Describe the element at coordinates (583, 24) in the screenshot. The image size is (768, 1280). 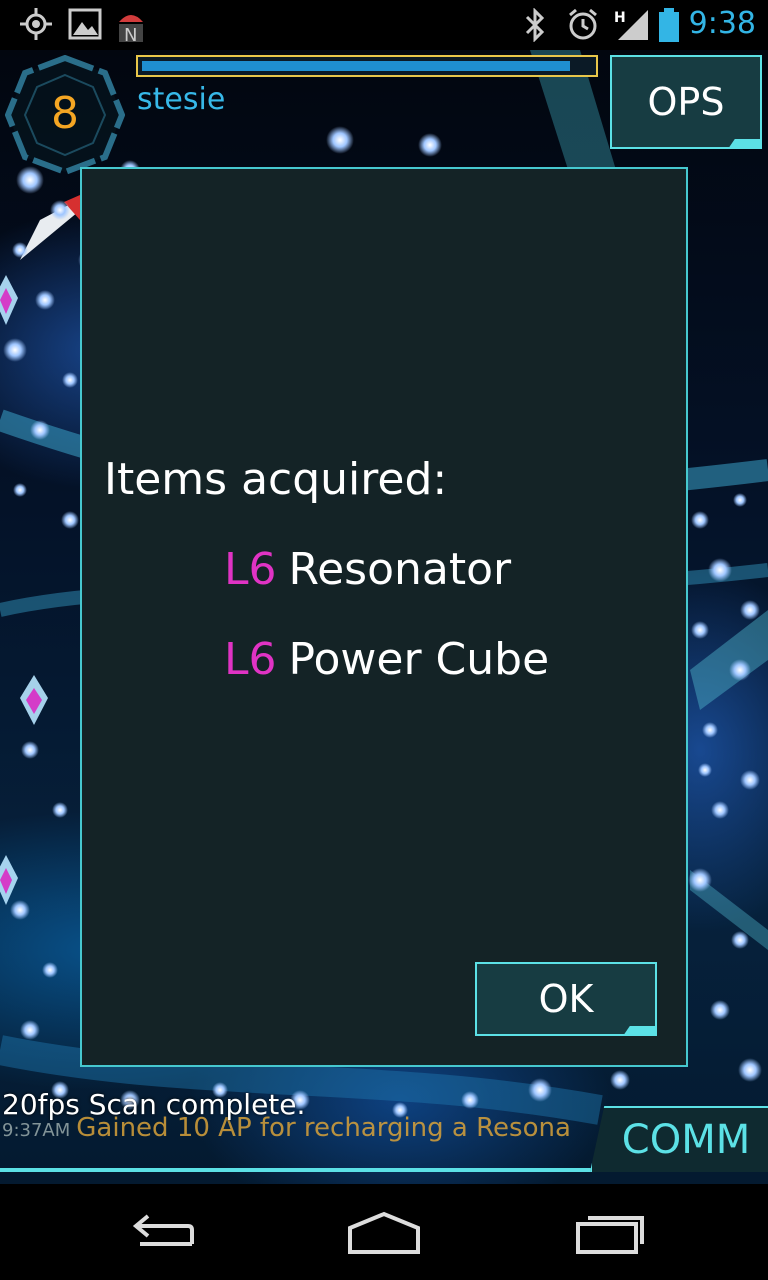
I see `alarm-icon` at that location.